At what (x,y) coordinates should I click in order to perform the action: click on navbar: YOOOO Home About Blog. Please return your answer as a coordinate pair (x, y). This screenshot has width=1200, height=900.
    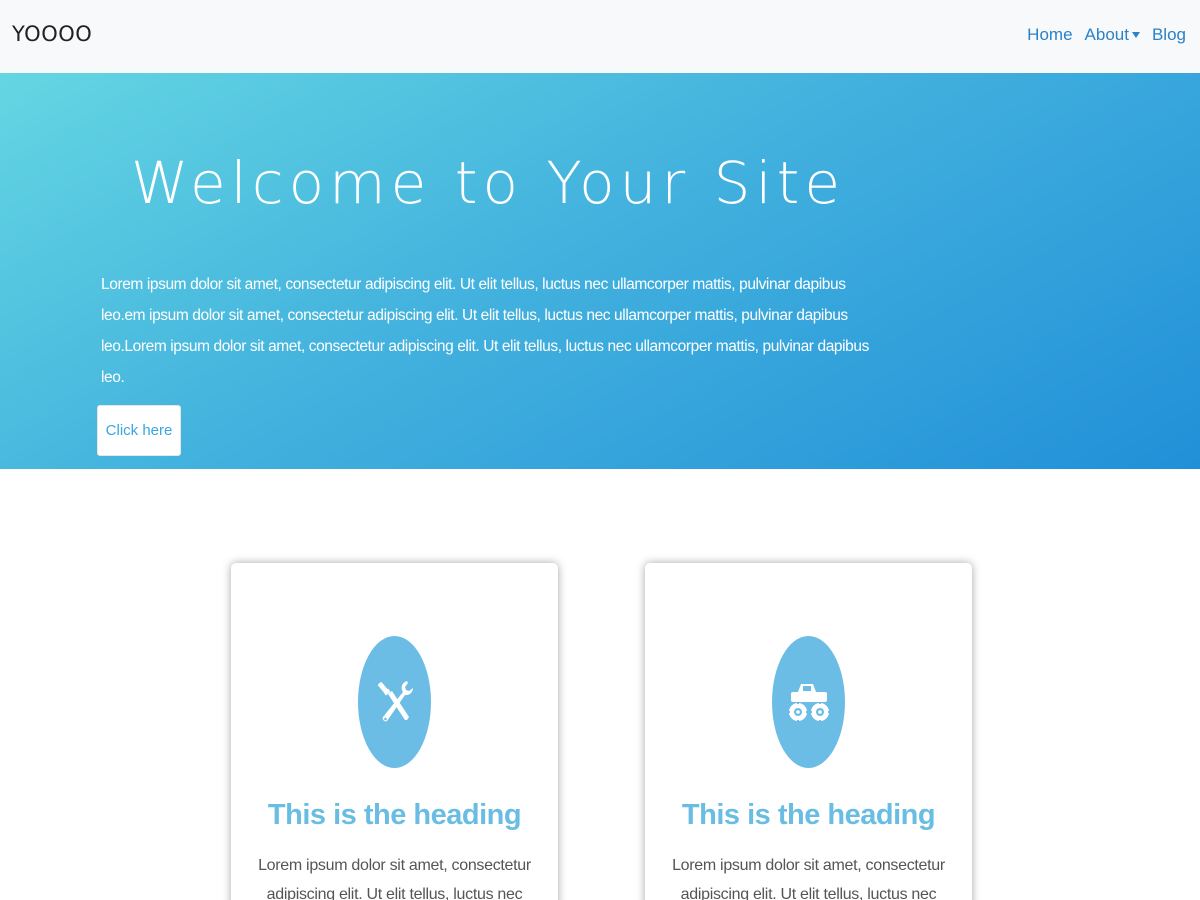
    Looking at the image, I should click on (600, 36).